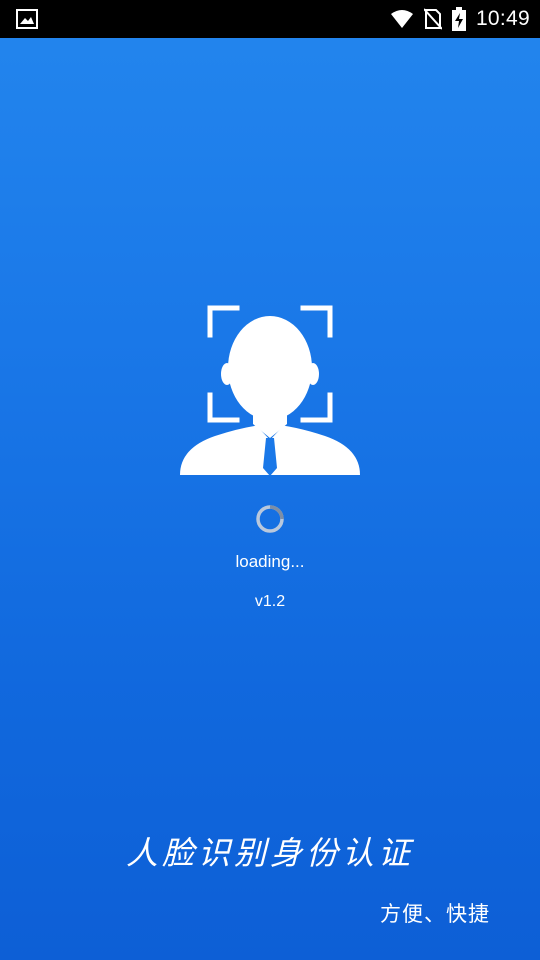 This screenshot has height=960, width=540. Describe the element at coordinates (270, 390) in the screenshot. I see `face-recognition-icon` at that location.